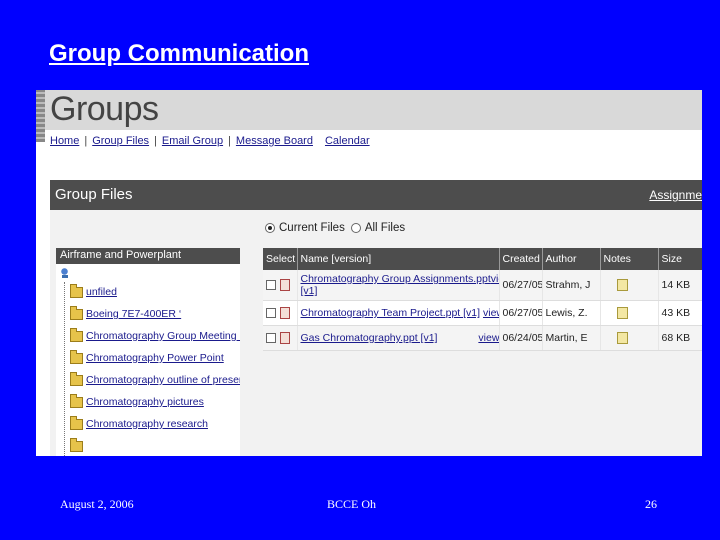 The height and width of the screenshot is (540, 720). Describe the element at coordinates (391, 313) in the screenshot. I see `file-name-link: Chromatography Team Project.ppt [v1]` at that location.